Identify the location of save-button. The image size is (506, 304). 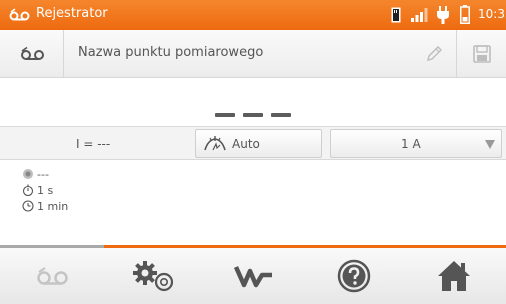
(481, 54).